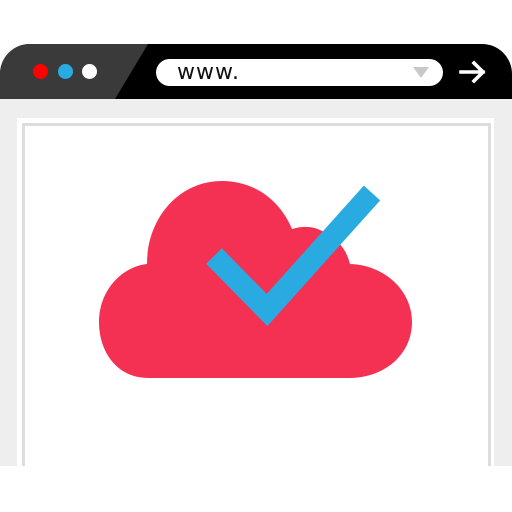 This screenshot has width=512, height=512. What do you see at coordinates (89, 71) in the screenshot?
I see `window-maximize-button` at bounding box center [89, 71].